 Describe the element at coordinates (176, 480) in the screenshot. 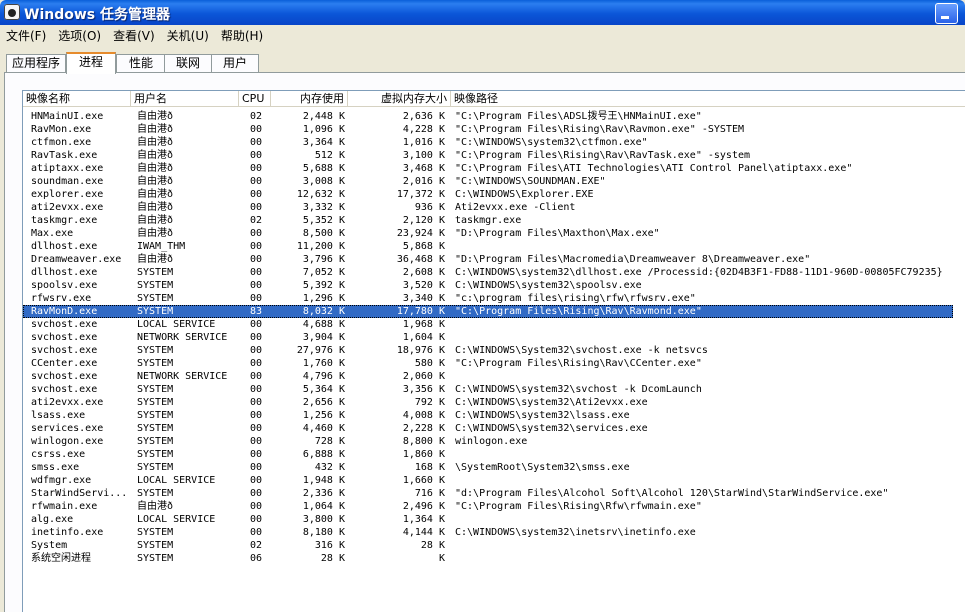

I see `cell-user-name: LOCAL SERVICE` at that location.